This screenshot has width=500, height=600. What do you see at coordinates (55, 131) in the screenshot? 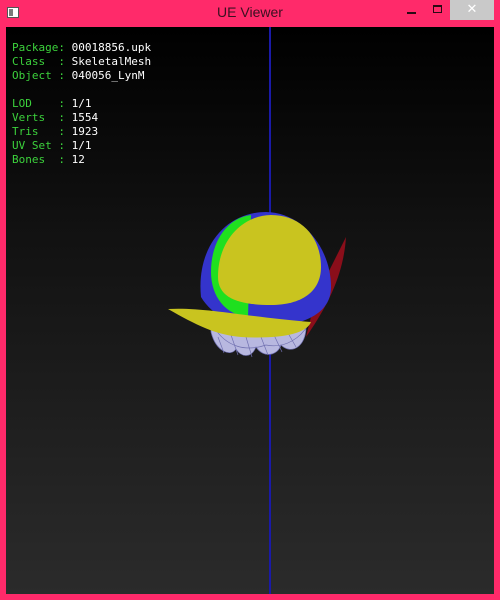
I see `info-tris: Tris : 1923` at bounding box center [55, 131].